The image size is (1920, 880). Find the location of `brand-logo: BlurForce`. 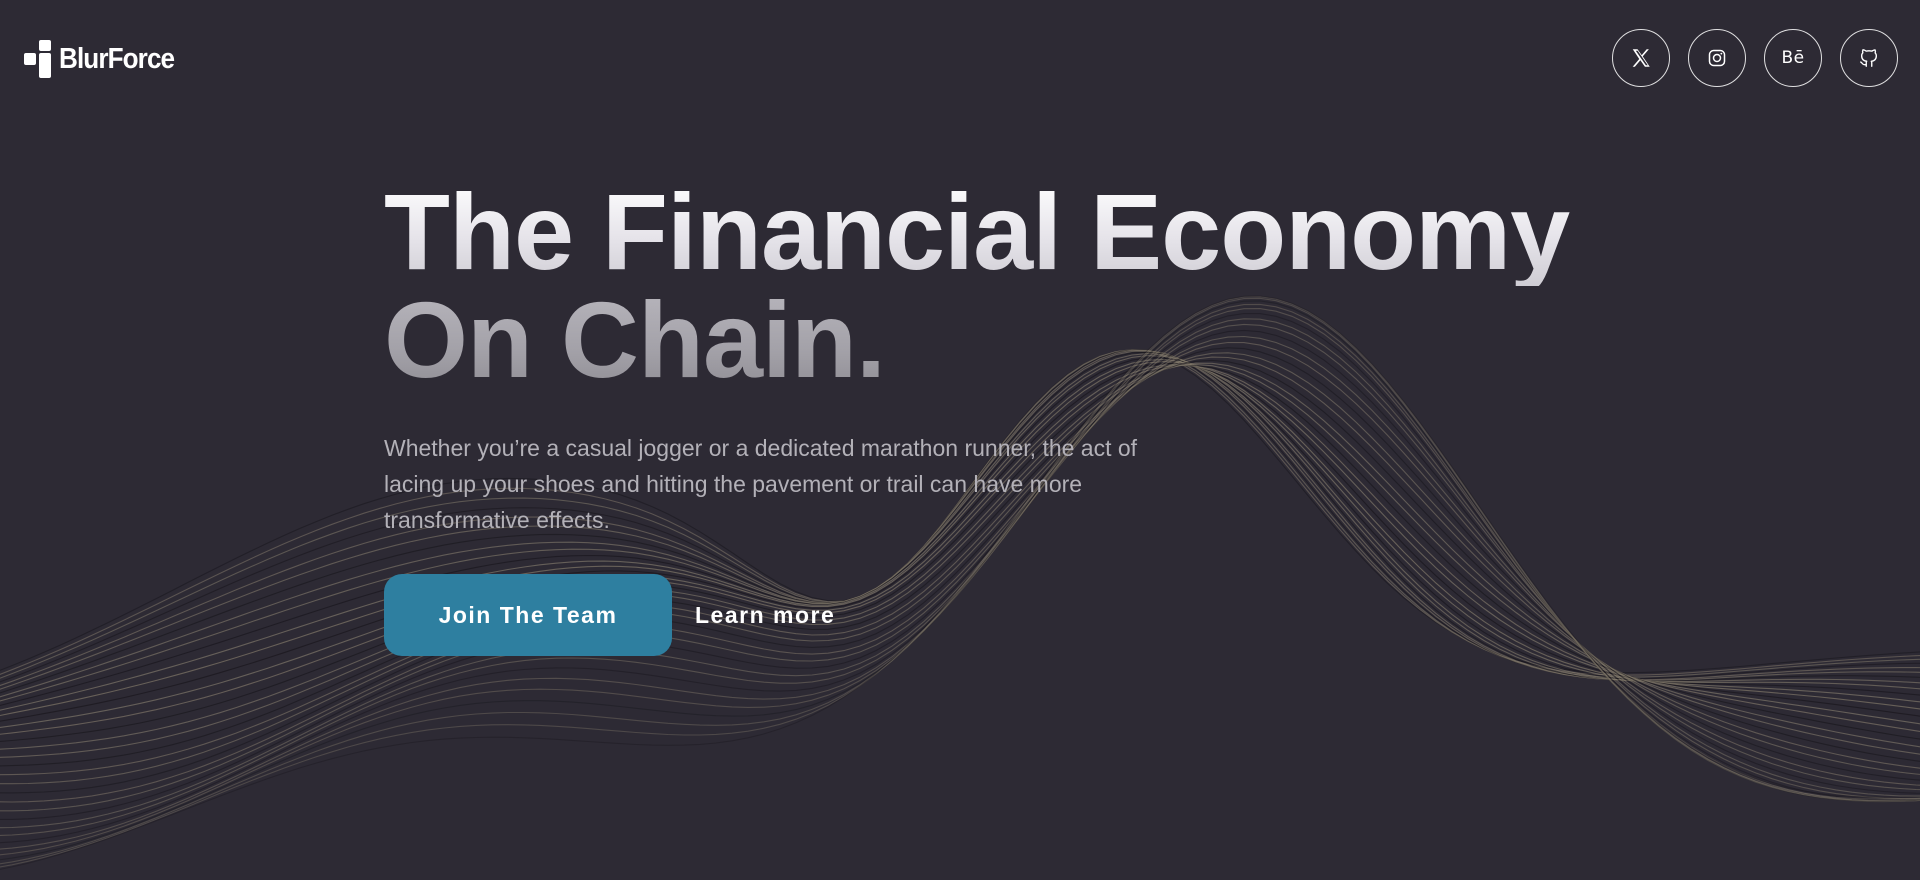

brand-logo: BlurForce is located at coordinates (105, 59).